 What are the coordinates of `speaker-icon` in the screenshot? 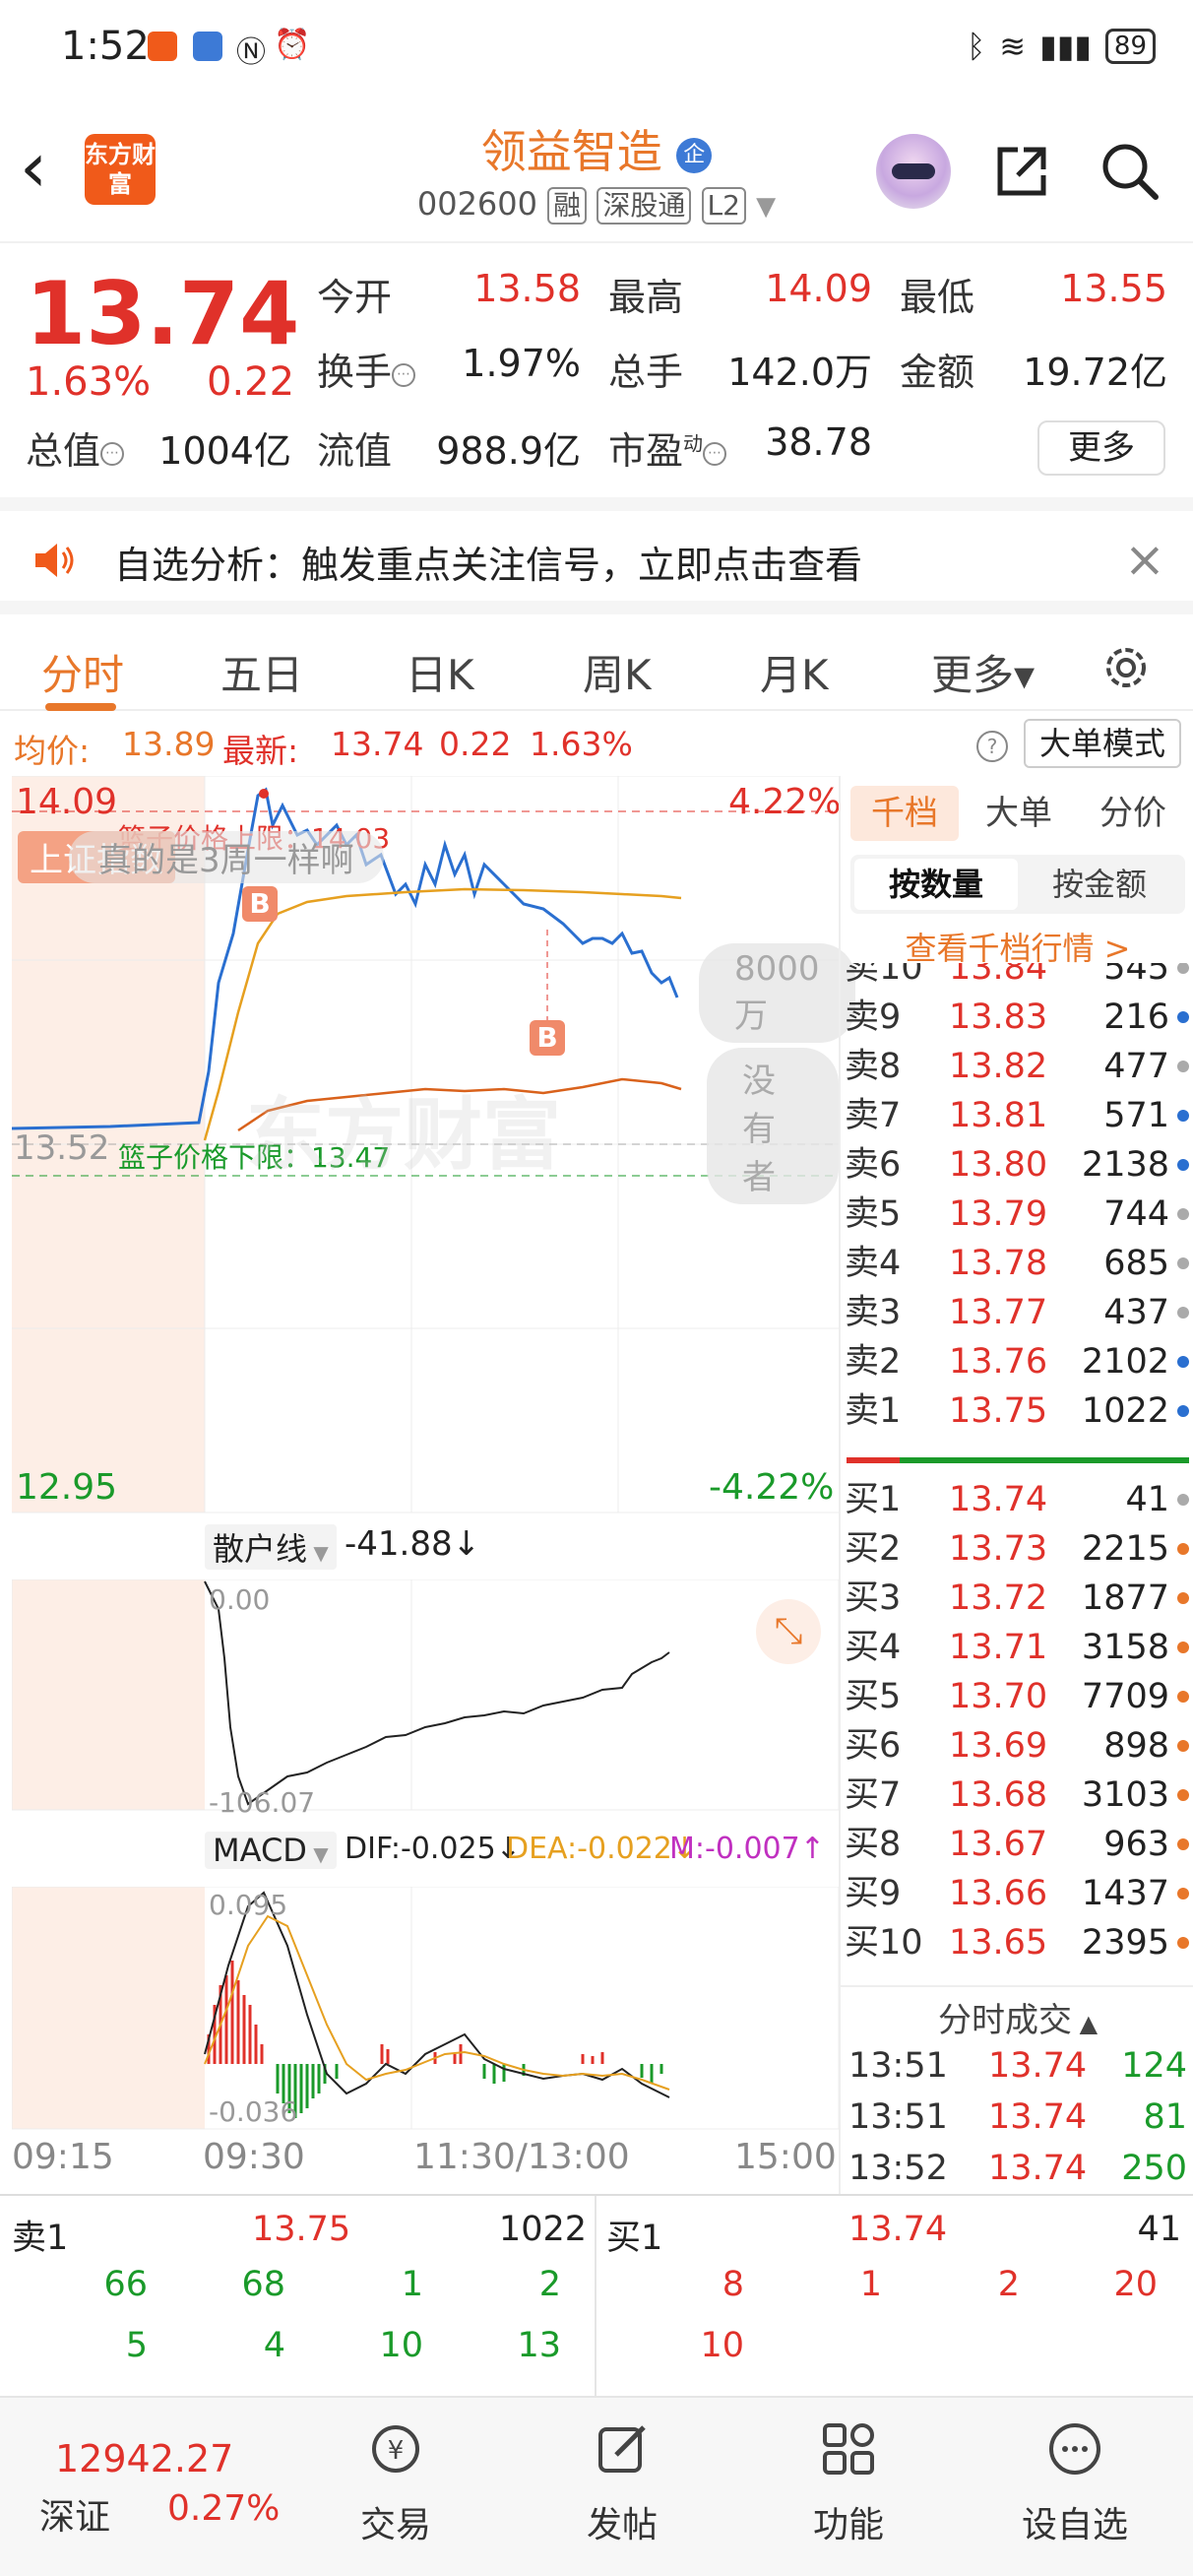 It's located at (54, 560).